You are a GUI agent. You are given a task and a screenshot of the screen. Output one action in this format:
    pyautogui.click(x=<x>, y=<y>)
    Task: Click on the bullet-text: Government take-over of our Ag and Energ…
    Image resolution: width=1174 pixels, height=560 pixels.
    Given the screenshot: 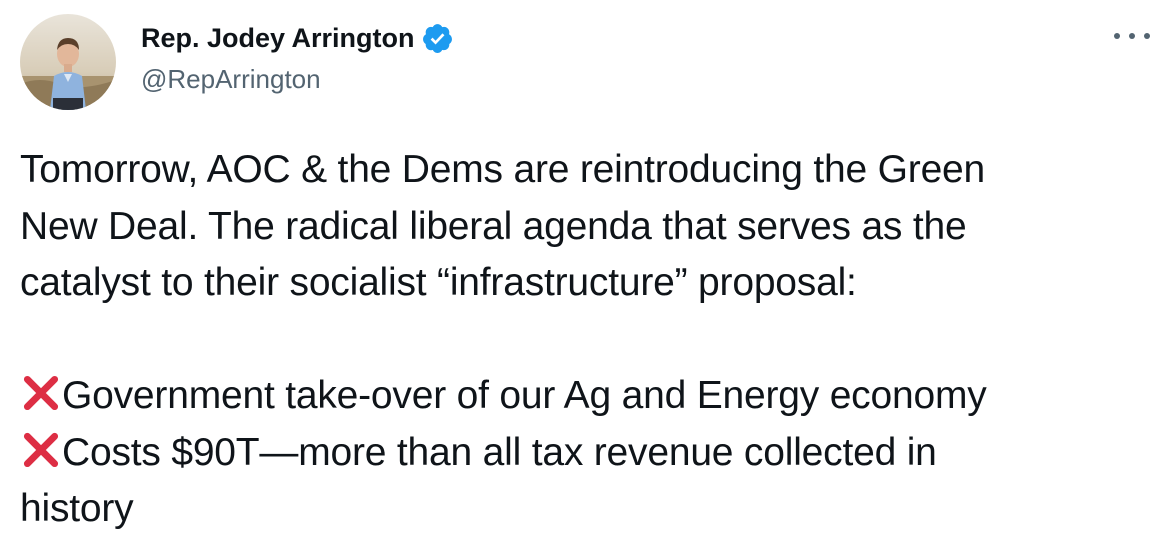 What is the action you would take?
    pyautogui.click(x=524, y=395)
    